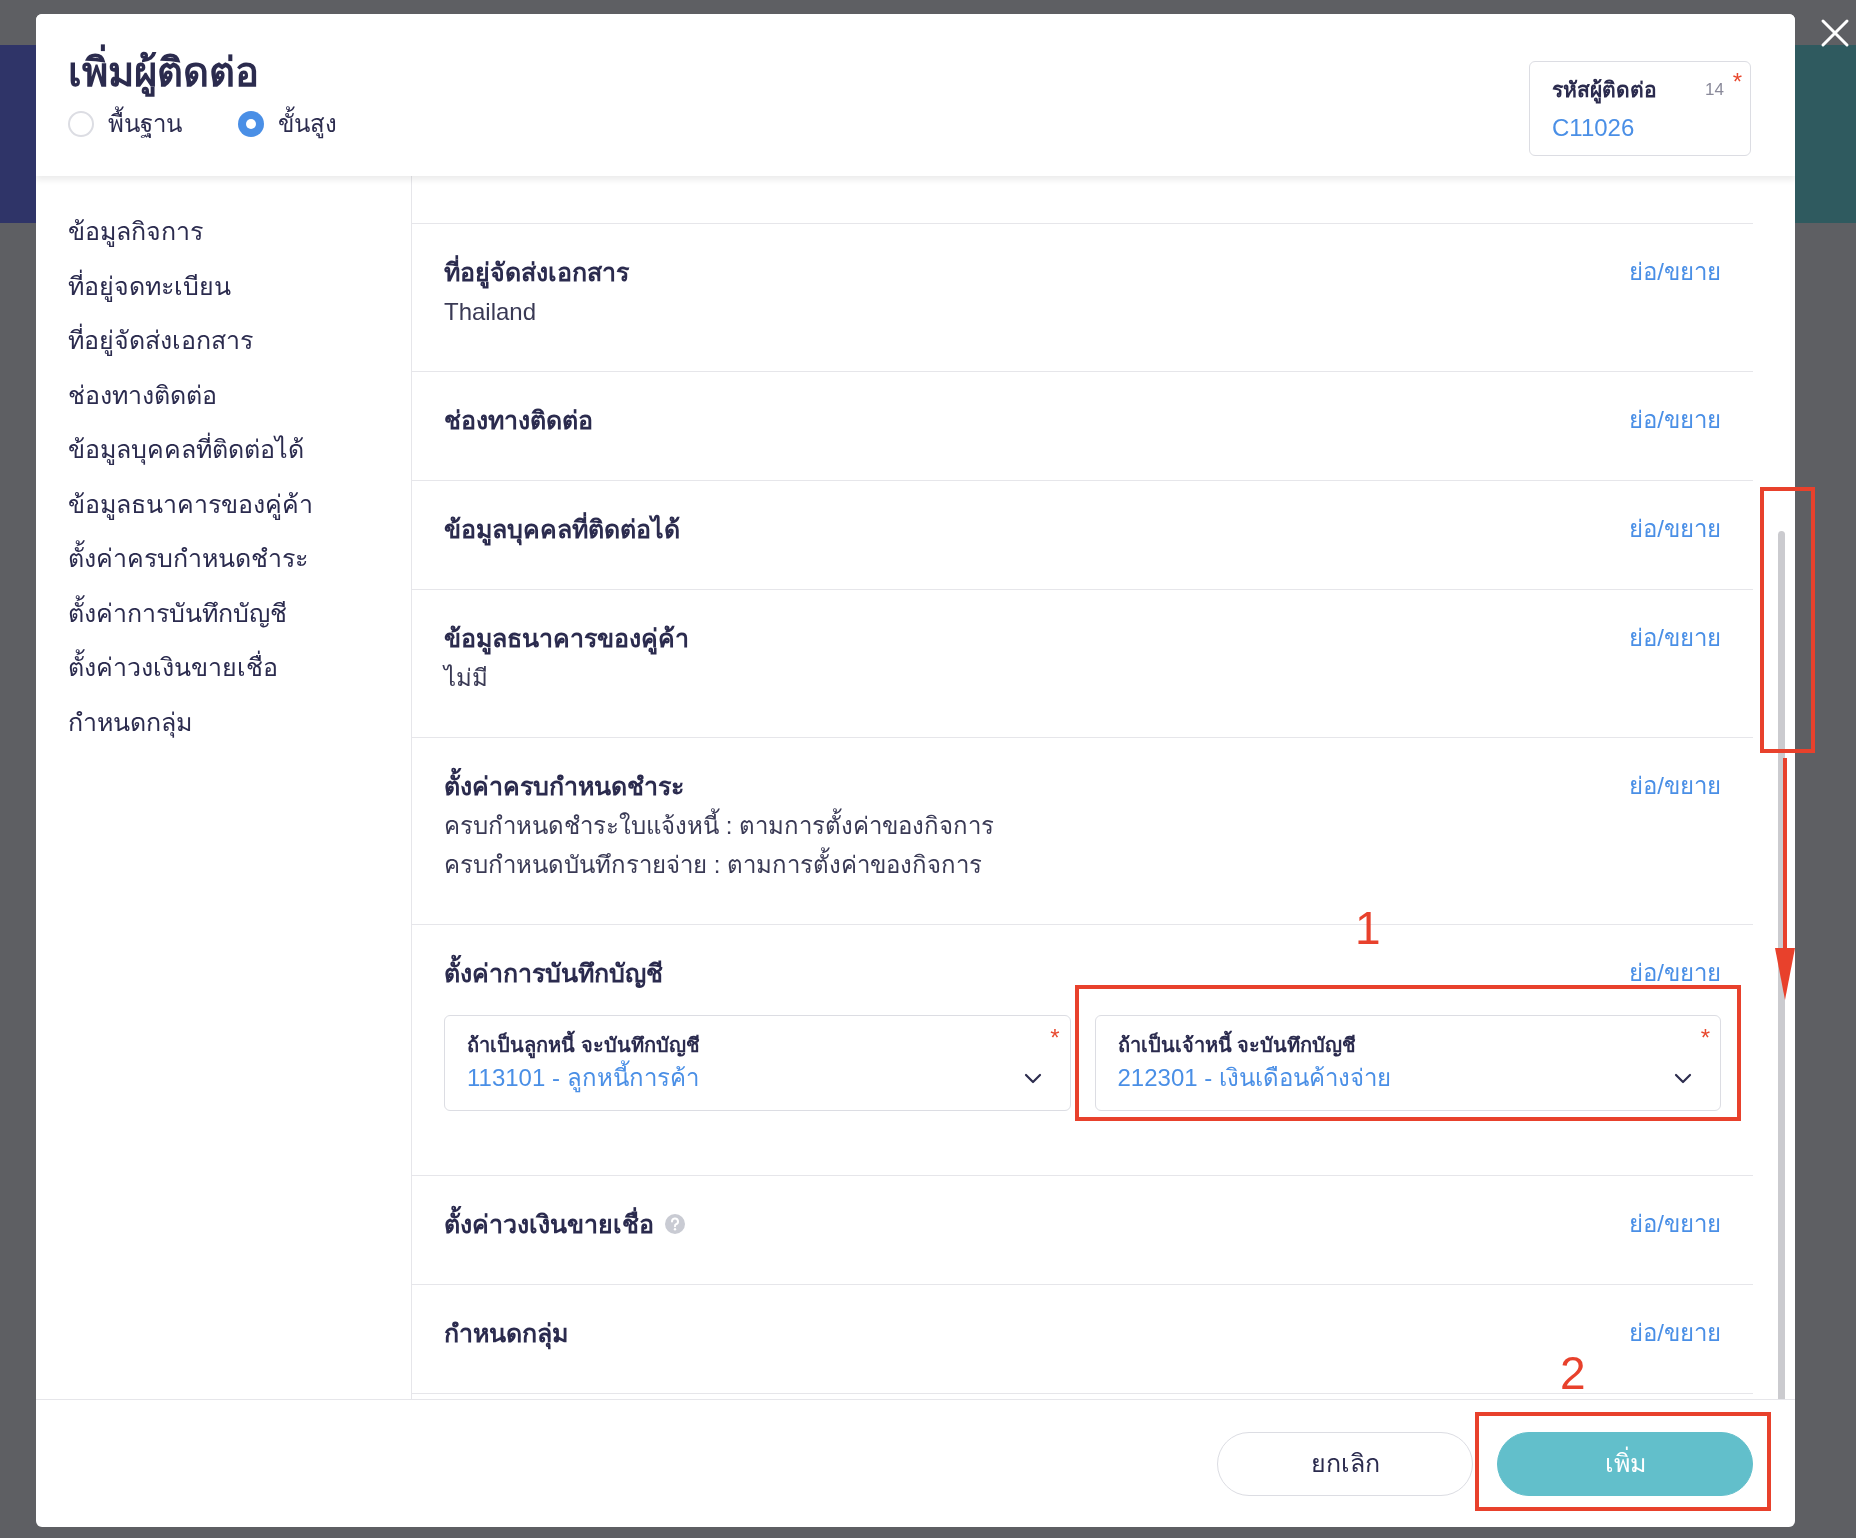 This screenshot has height=1538, width=1856. Describe the element at coordinates (239, 503) in the screenshot. I see `sidebar-item: ข้อมูลธนาคารของคู่ค้า` at that location.